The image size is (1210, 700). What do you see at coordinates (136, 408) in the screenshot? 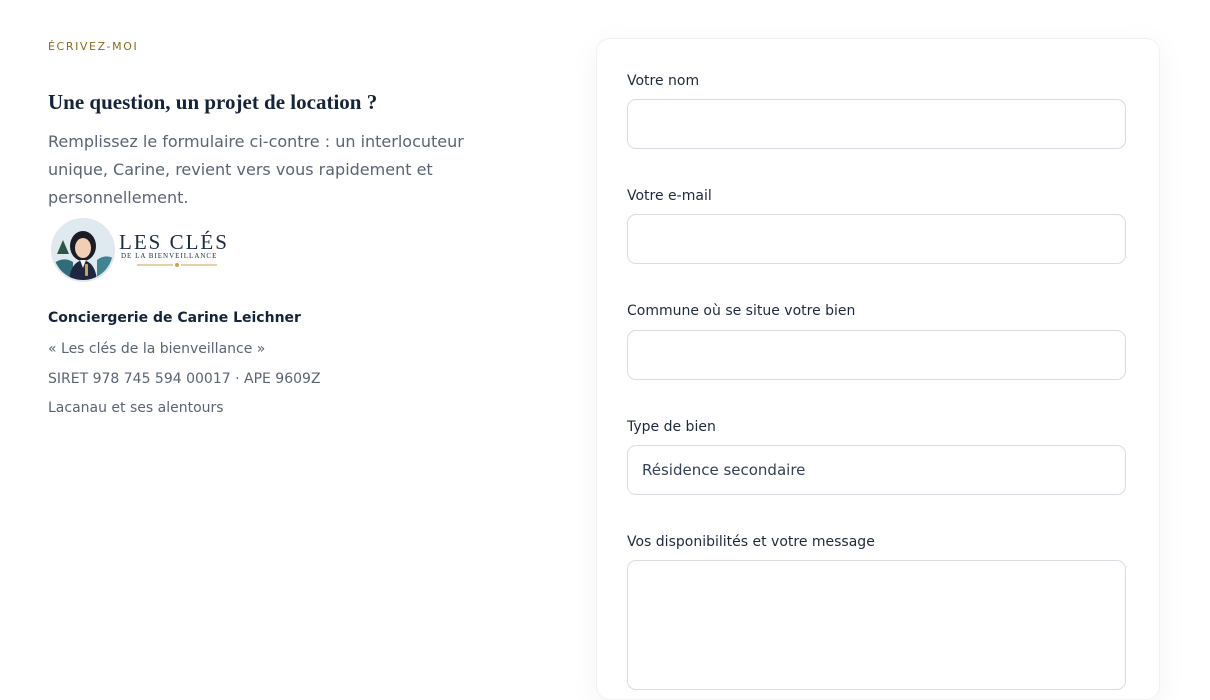
I see `company-area: Lacanau et ses alentours` at bounding box center [136, 408].